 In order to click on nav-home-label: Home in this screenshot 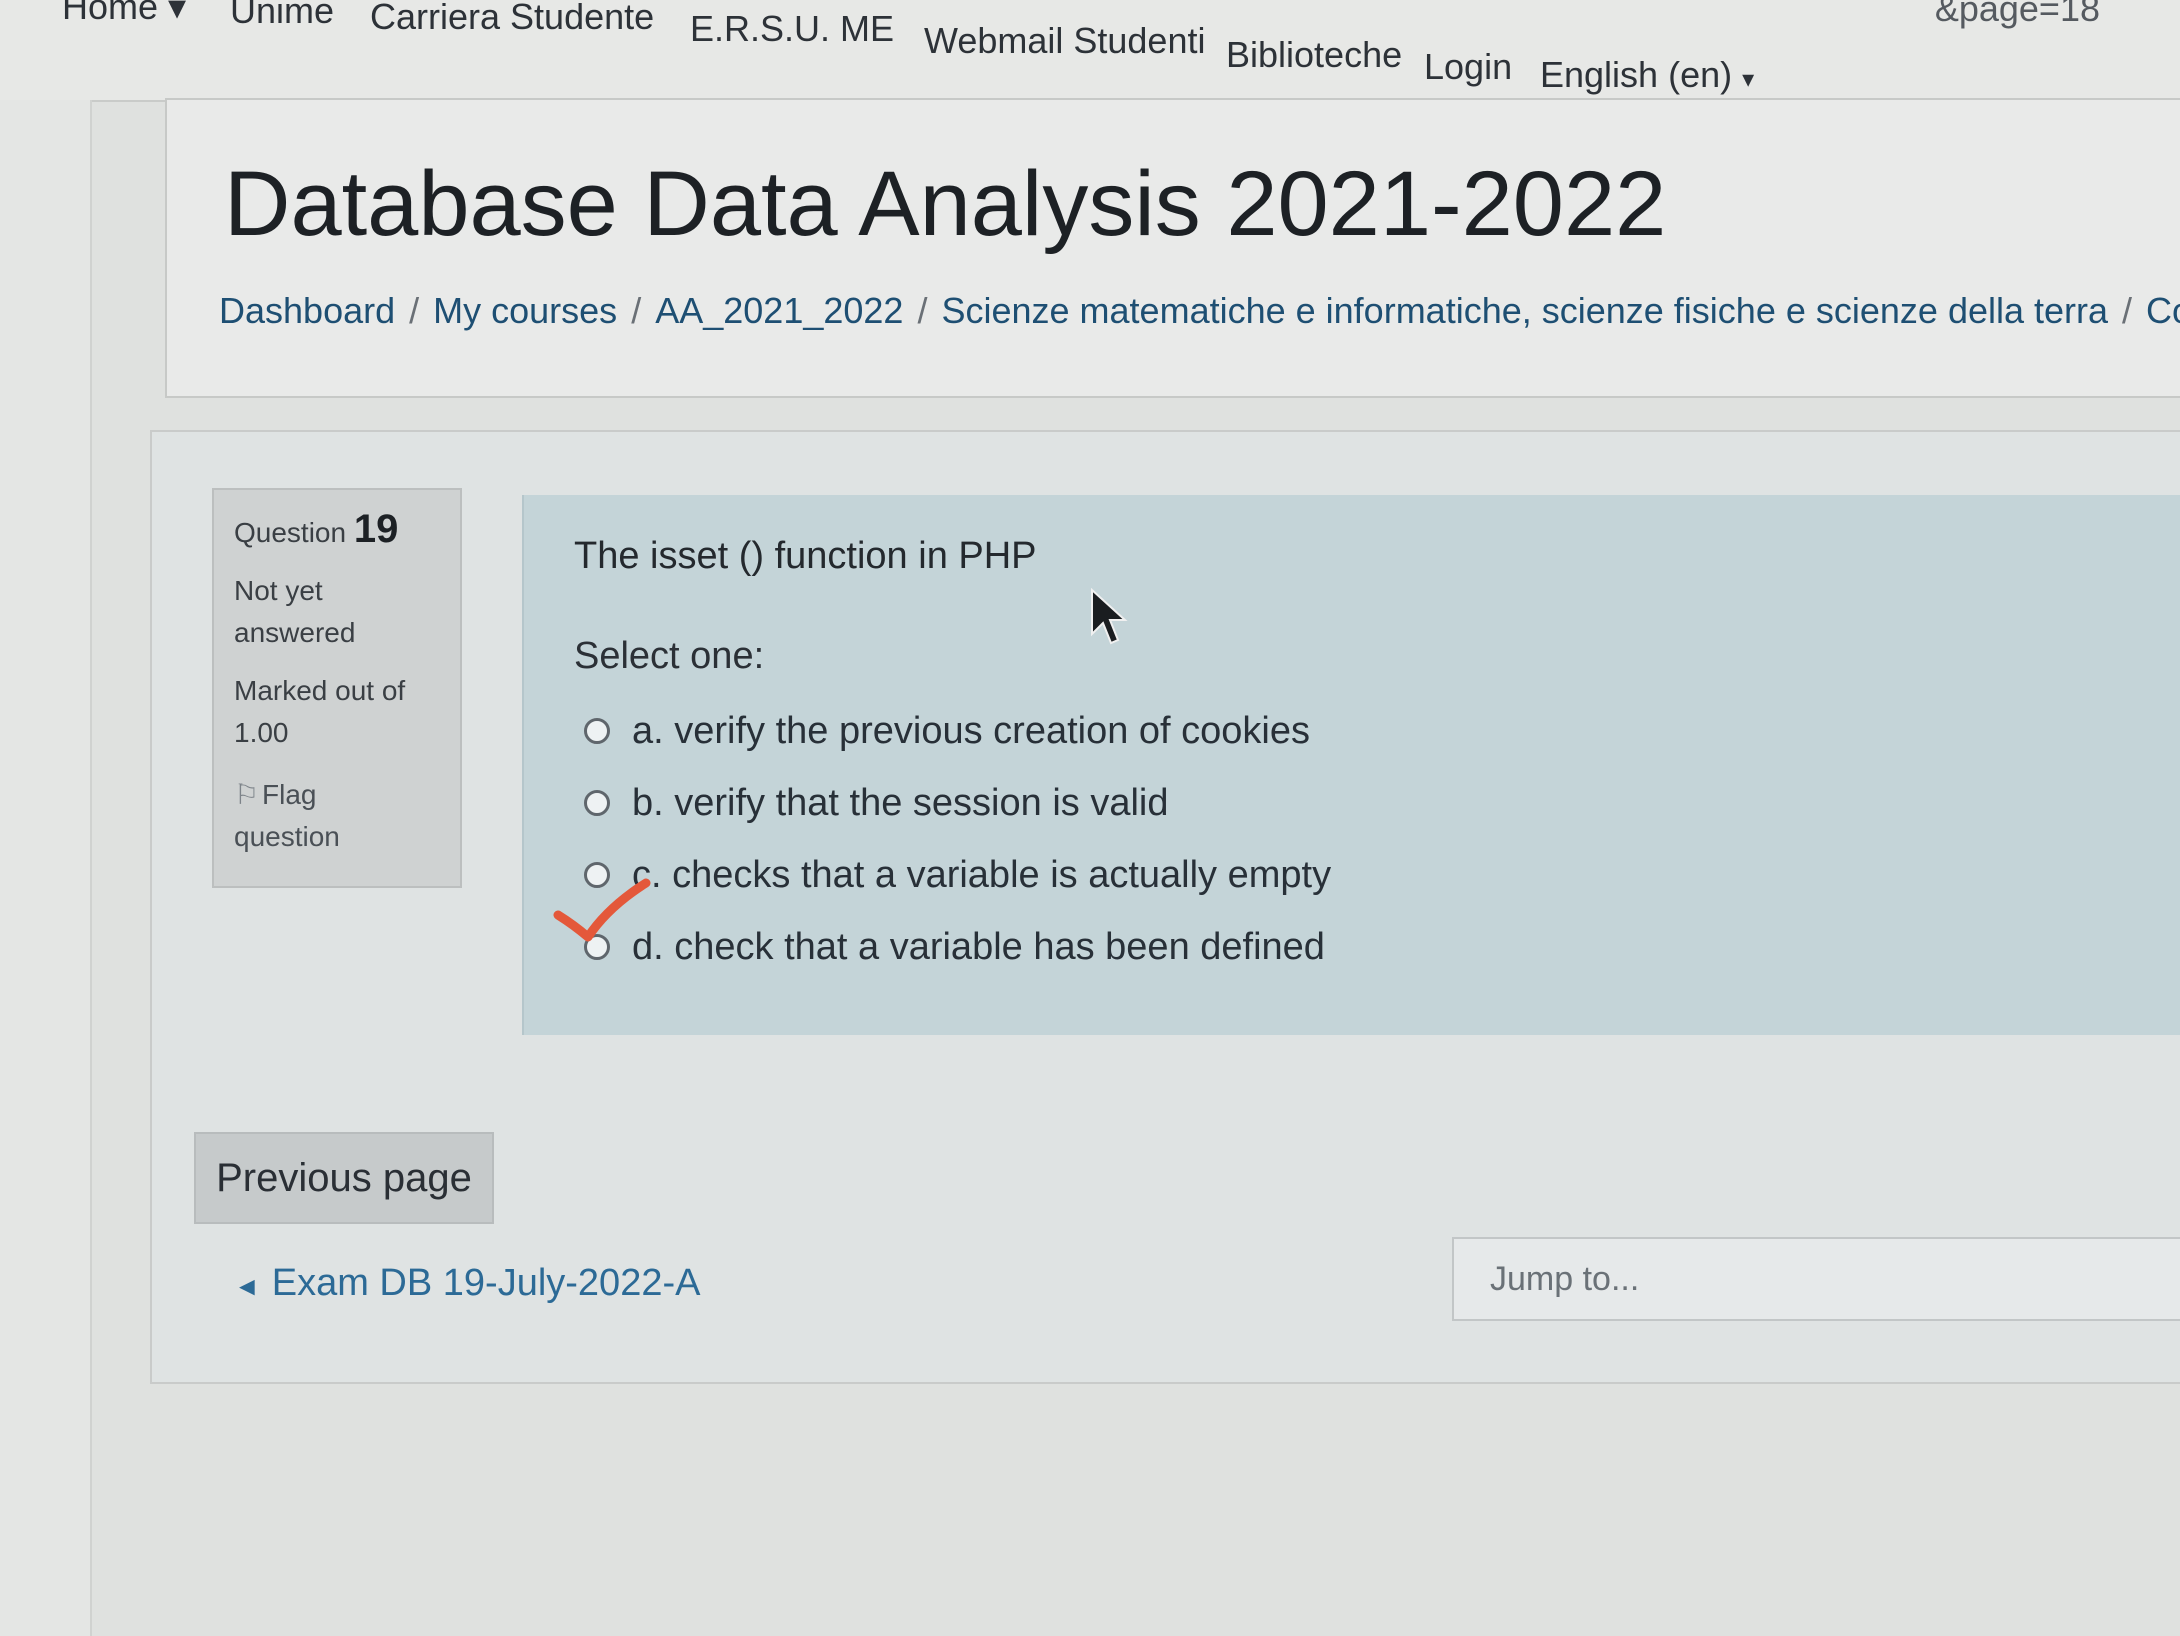, I will do `click(110, 13)`.